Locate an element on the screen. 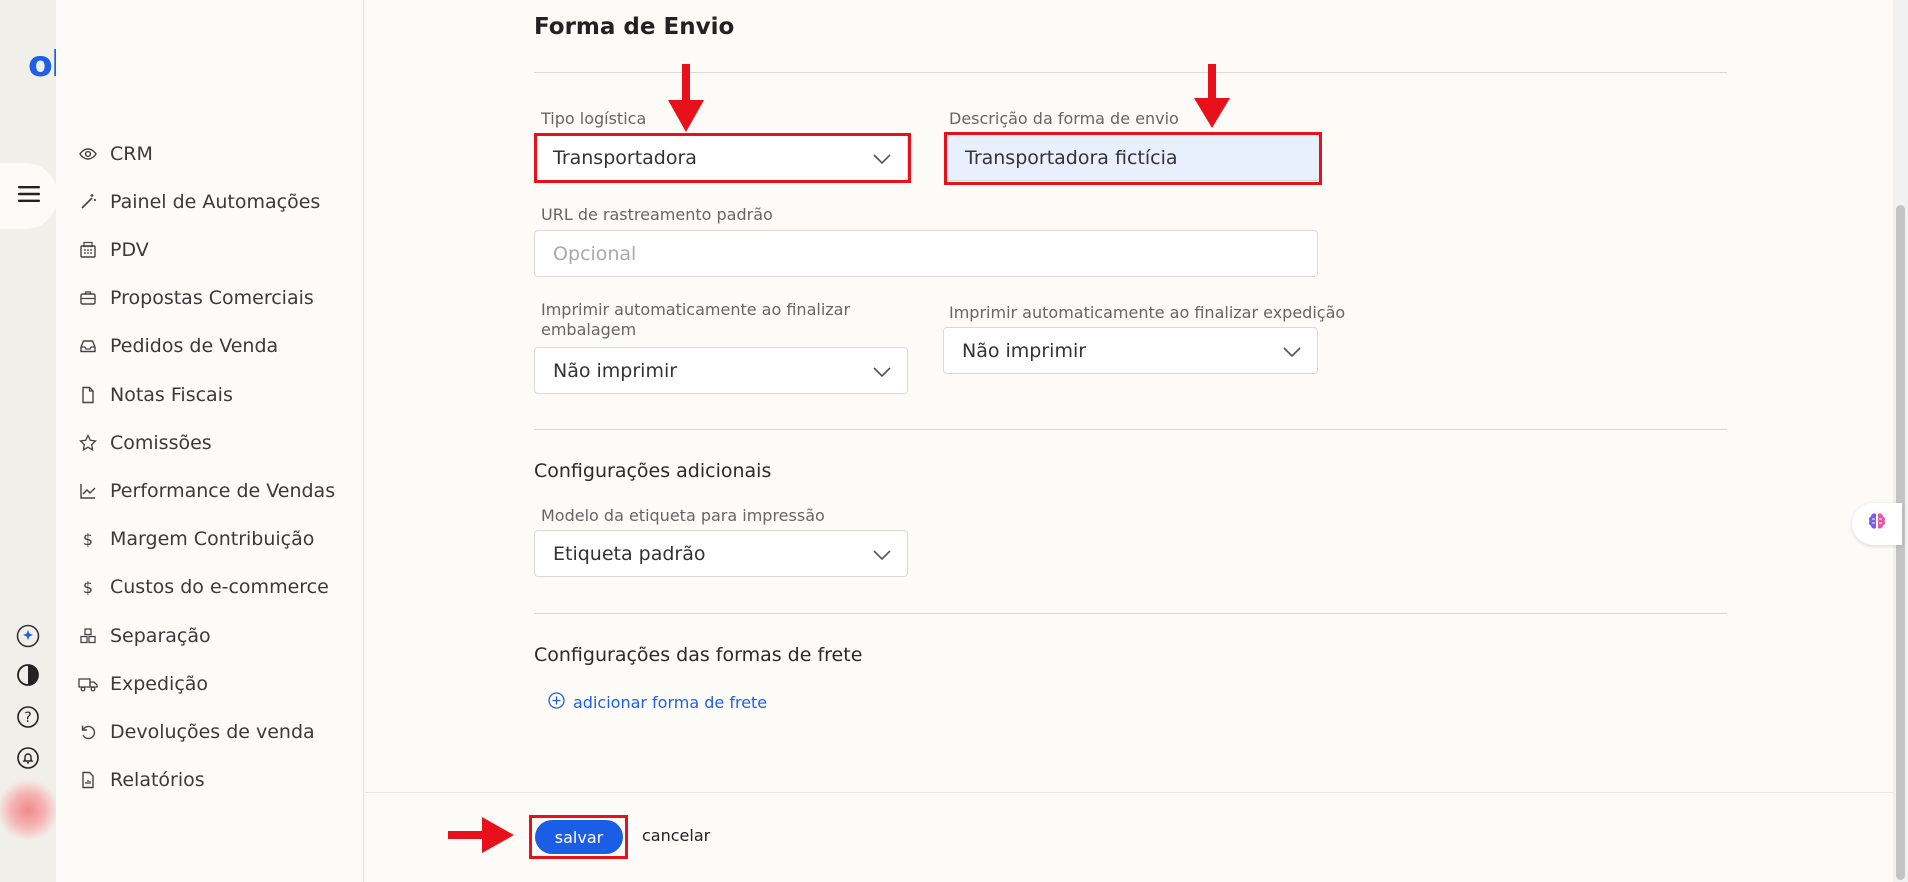  add-freight-link: adicionar forma de frete is located at coordinates (657, 702).